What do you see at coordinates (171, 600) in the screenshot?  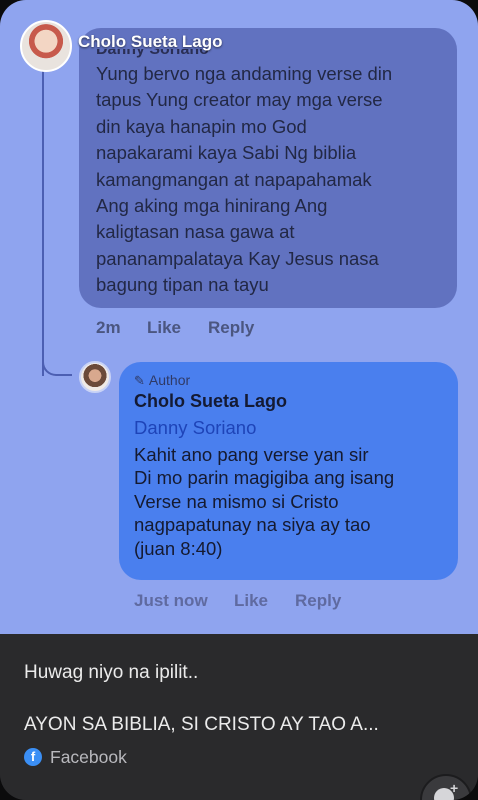 I see `comment-2-timestamp: Just now` at bounding box center [171, 600].